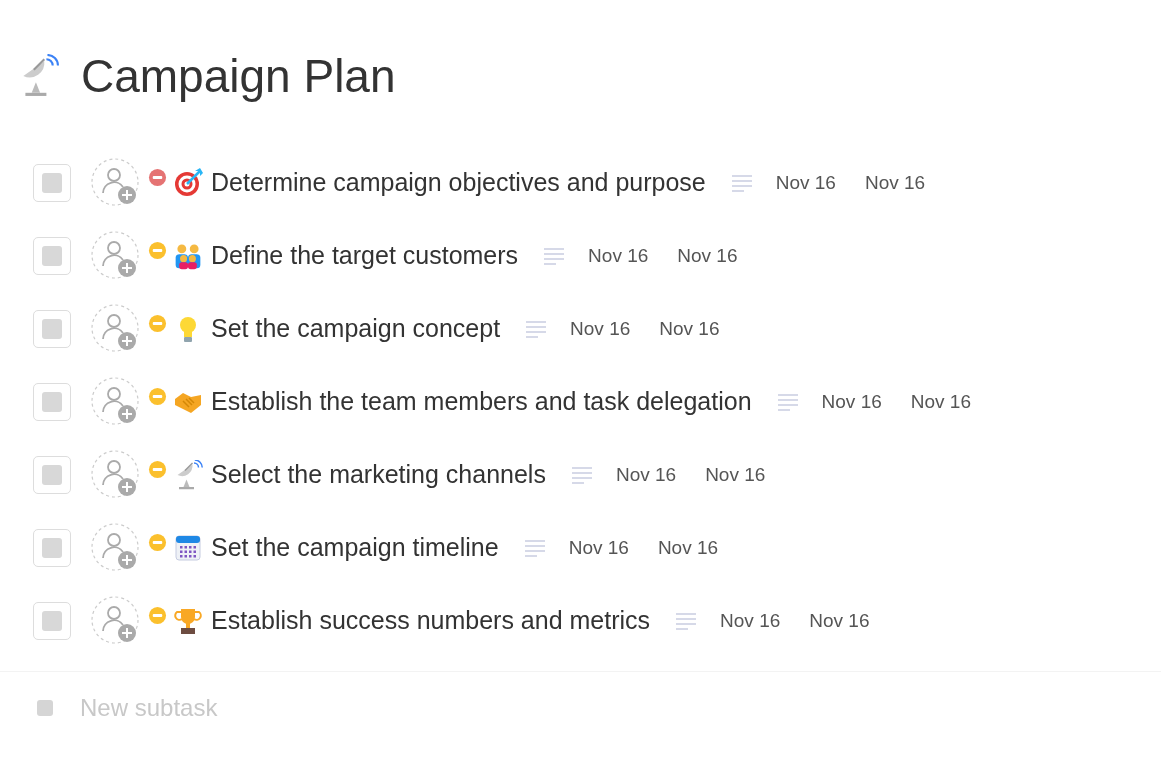 This screenshot has width=1161, height=782. I want to click on task-name: Set the campaign timeline, so click(355, 547).